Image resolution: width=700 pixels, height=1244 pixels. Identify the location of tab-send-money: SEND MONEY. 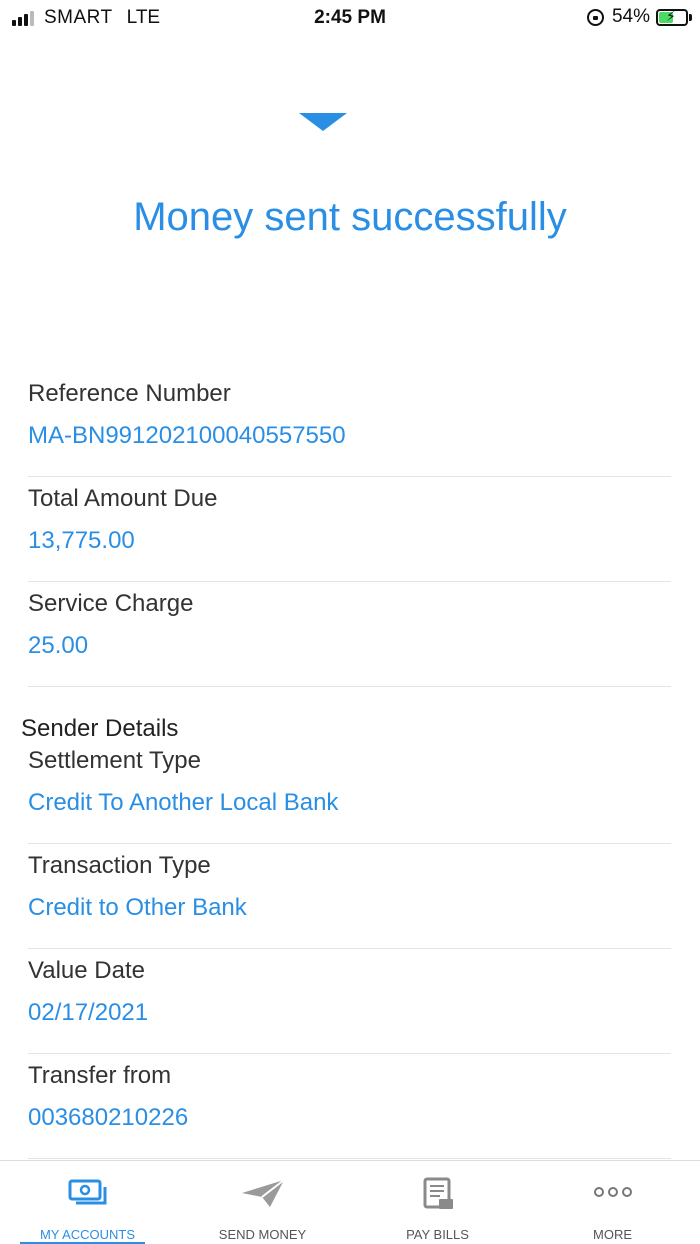
(262, 1202).